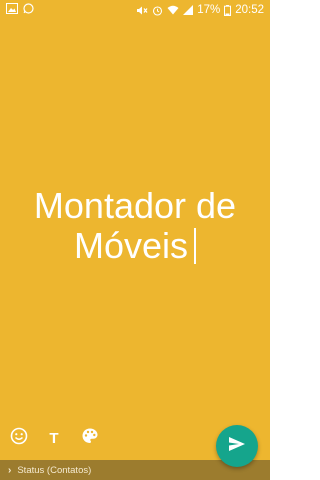 This screenshot has width=320, height=480. I want to click on emoji-button, so click(19, 438).